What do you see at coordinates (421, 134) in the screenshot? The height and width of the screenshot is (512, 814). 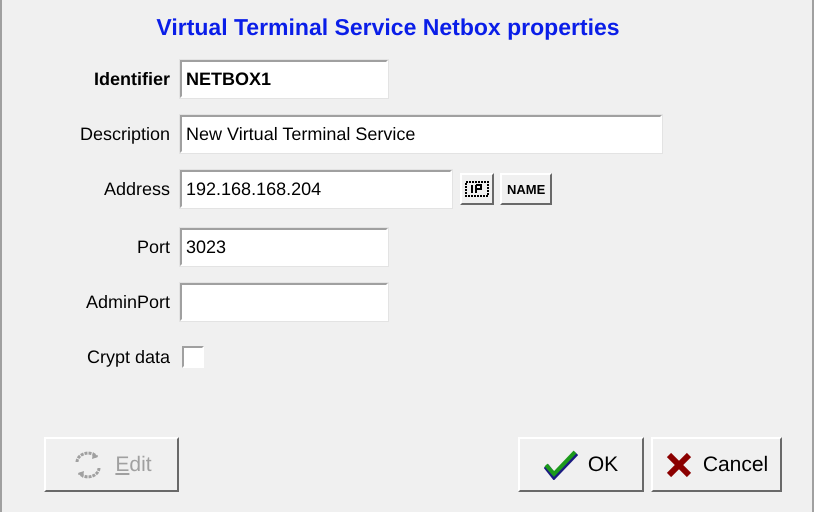 I see `input-field: New Virtual Terminal Service` at bounding box center [421, 134].